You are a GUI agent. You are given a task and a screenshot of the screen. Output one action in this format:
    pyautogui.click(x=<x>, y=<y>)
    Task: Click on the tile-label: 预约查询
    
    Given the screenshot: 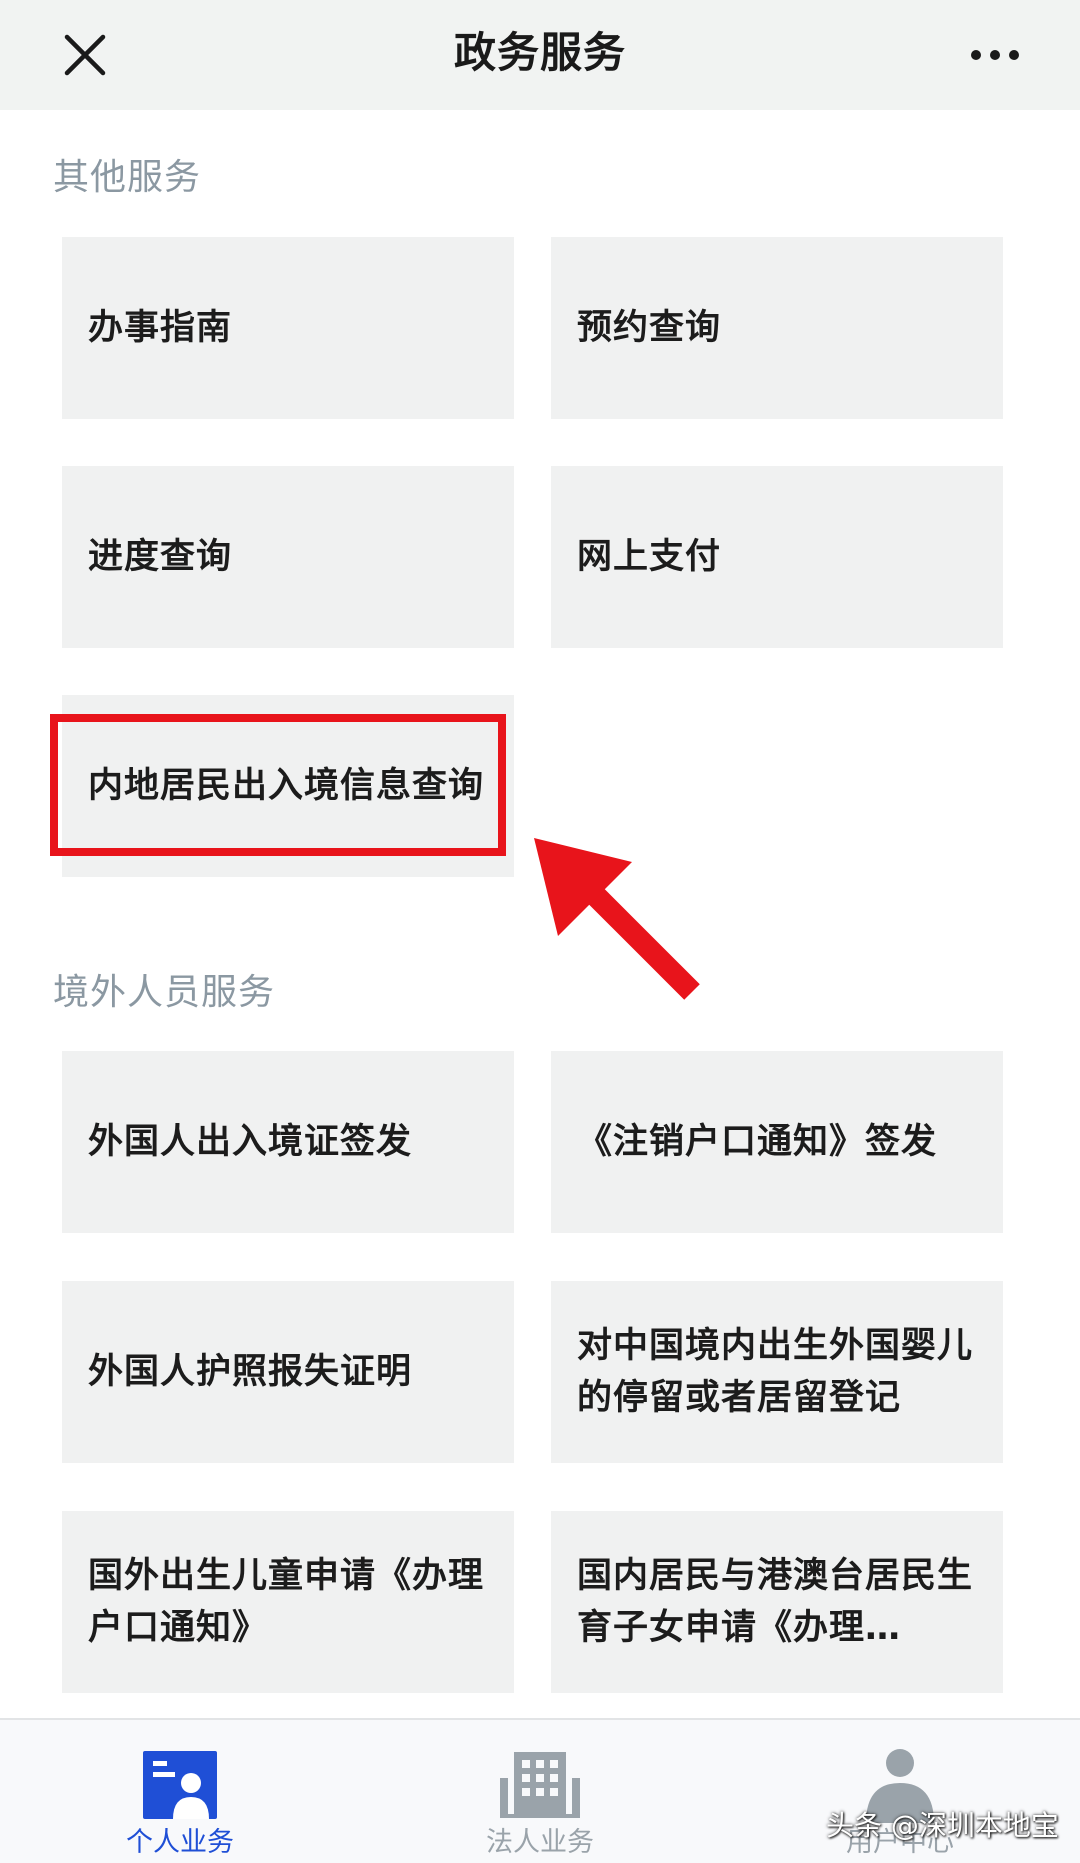 What is the action you would take?
    pyautogui.click(x=649, y=328)
    